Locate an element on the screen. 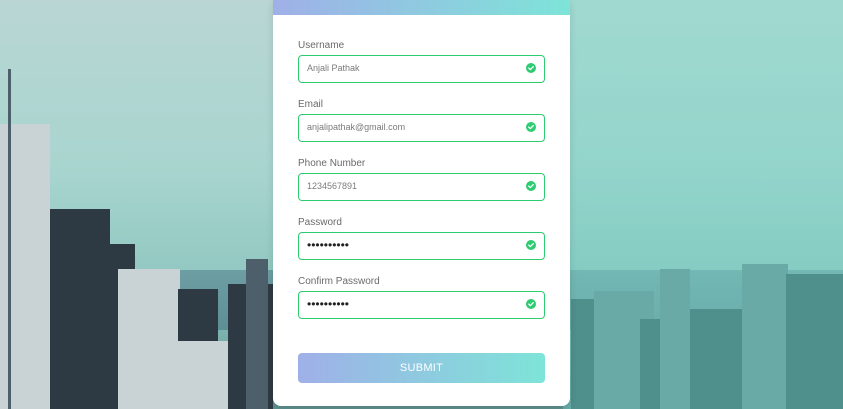 This screenshot has width=843, height=409. username-label: Username is located at coordinates (321, 45).